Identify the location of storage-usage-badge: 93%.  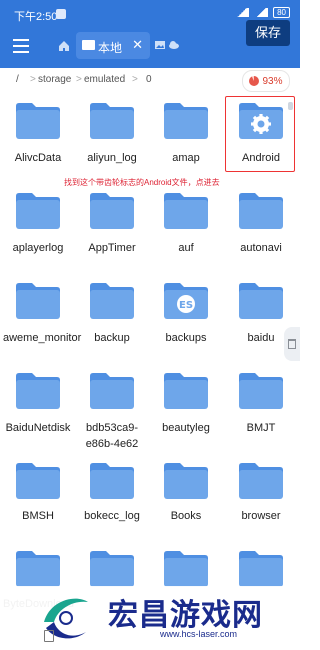
(266, 81).